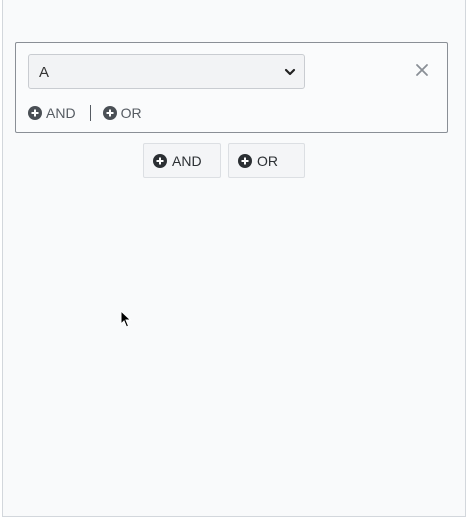 This screenshot has height=520, width=470. I want to click on inline-add-or-button: OR, so click(122, 113).